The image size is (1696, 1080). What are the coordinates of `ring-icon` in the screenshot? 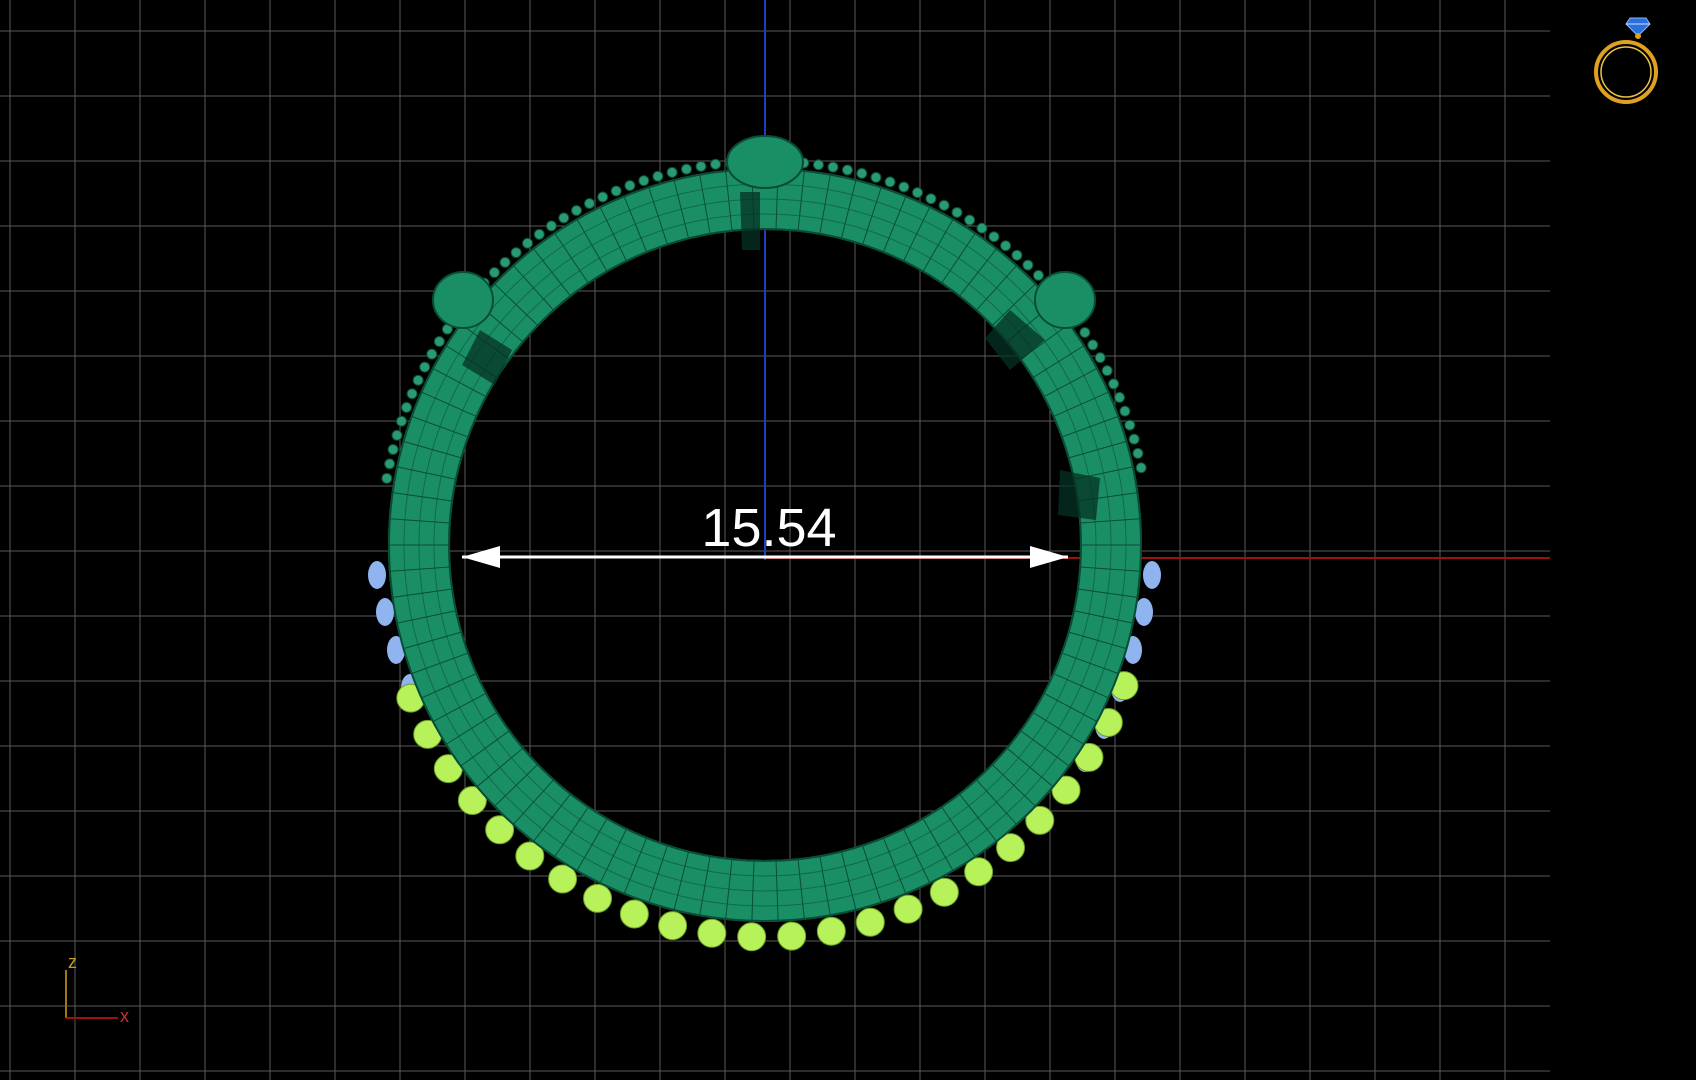 It's located at (1623, 60).